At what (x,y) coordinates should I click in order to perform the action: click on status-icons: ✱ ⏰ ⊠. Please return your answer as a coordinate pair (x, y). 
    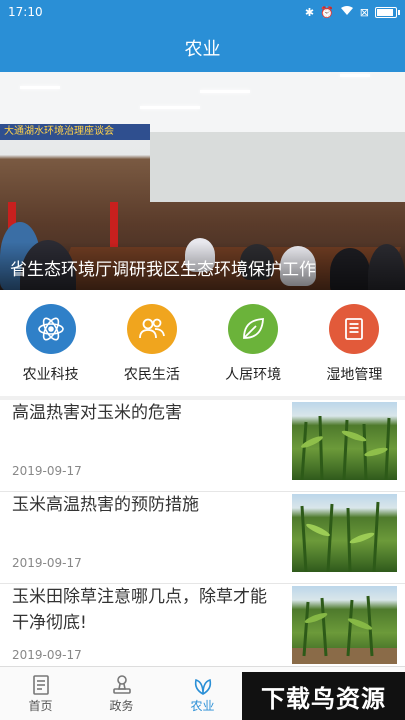
    Looking at the image, I should click on (352, 12).